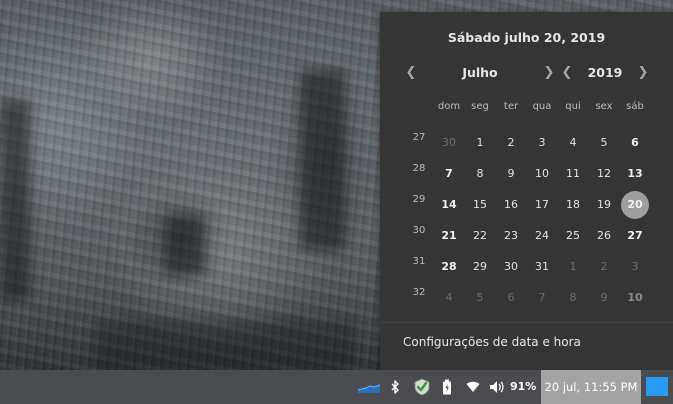  What do you see at coordinates (419, 261) in the screenshot?
I see `week-number: 31` at bounding box center [419, 261].